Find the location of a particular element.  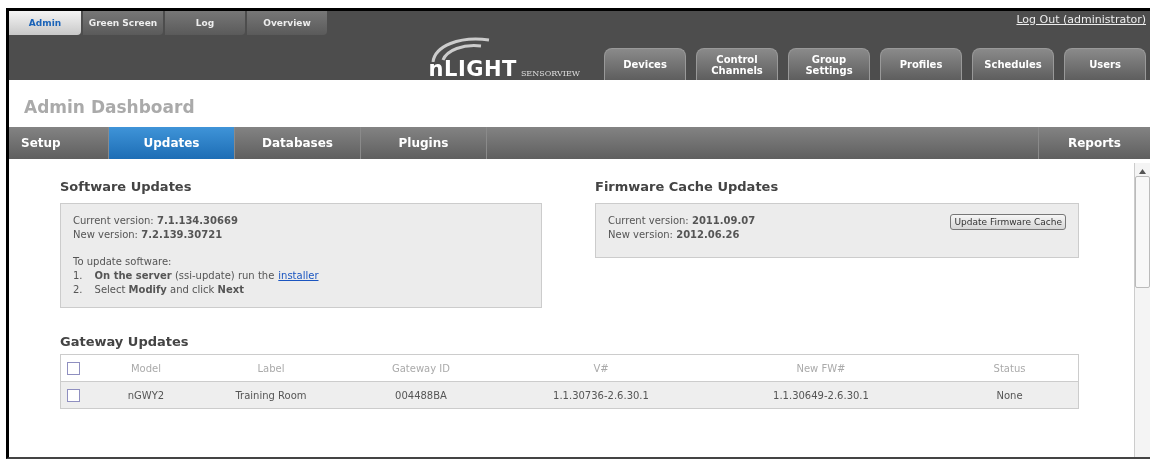

section-title: Firmware Cache Updates is located at coordinates (687, 187).